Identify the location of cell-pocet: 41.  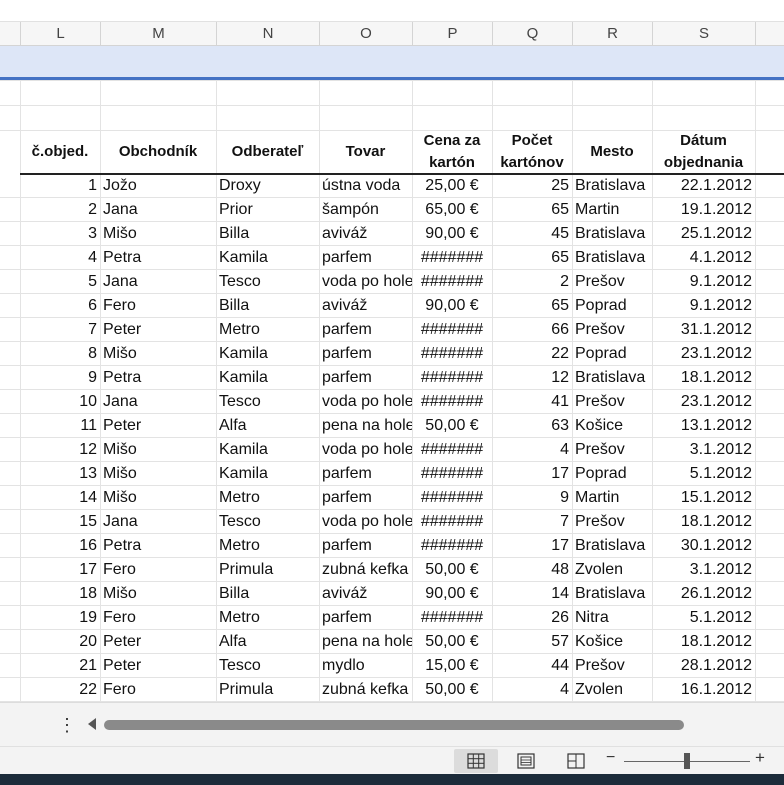
(532, 402).